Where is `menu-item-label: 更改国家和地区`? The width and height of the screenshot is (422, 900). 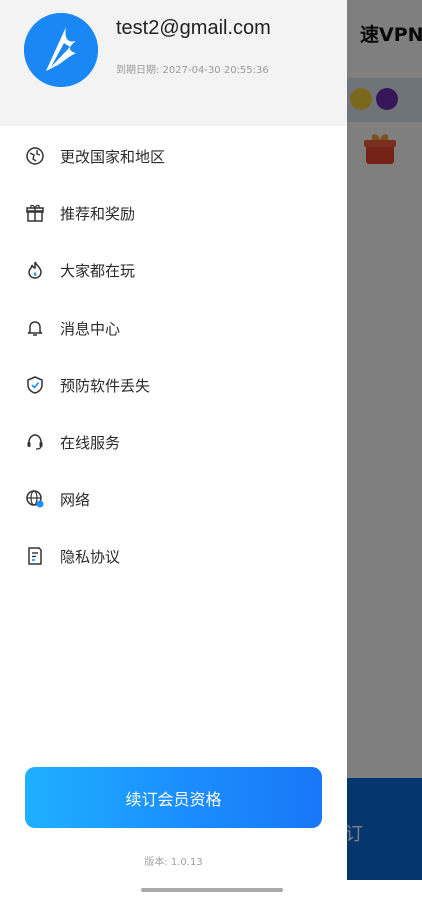
menu-item-label: 更改国家和地区 is located at coordinates (113, 157).